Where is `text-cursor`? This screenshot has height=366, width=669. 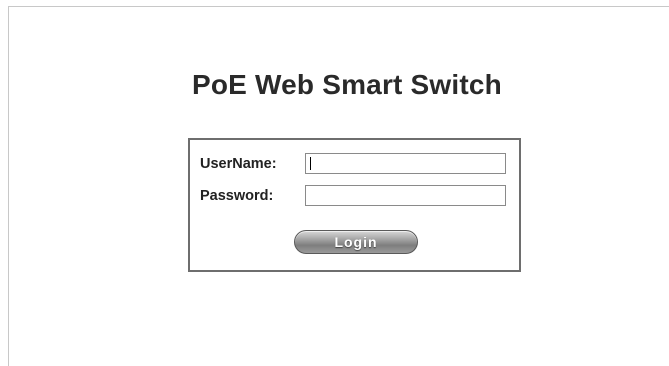 text-cursor is located at coordinates (310, 163).